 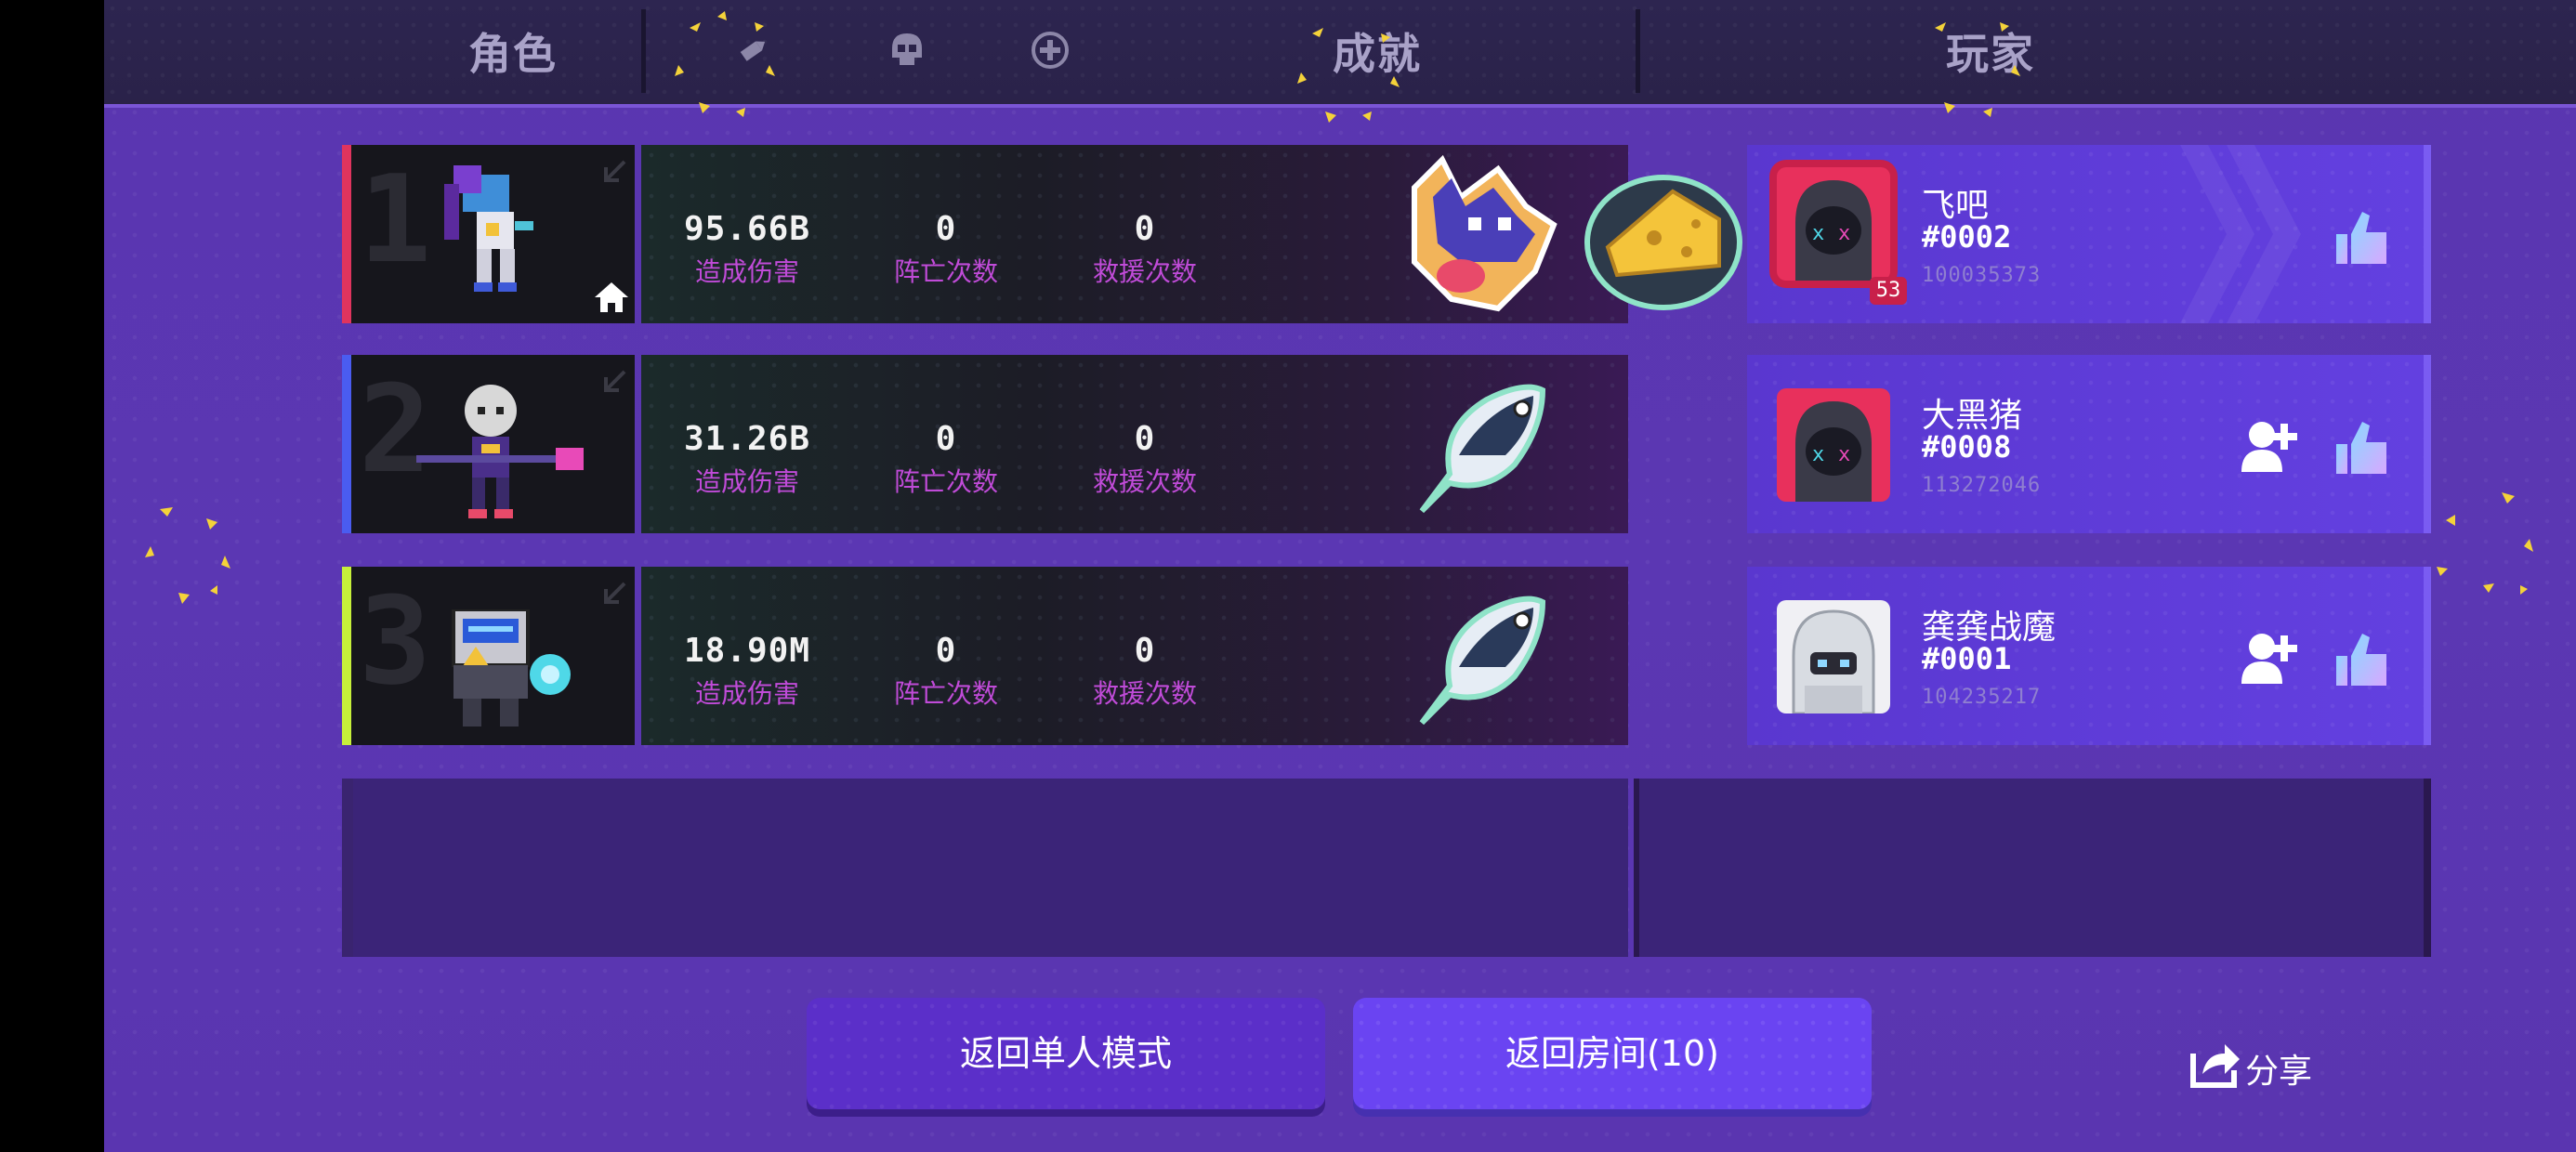 I want to click on damage-stat: 31.26B 造成伤害, so click(x=747, y=459).